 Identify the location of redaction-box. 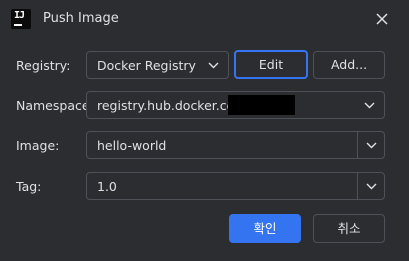
(261, 105).